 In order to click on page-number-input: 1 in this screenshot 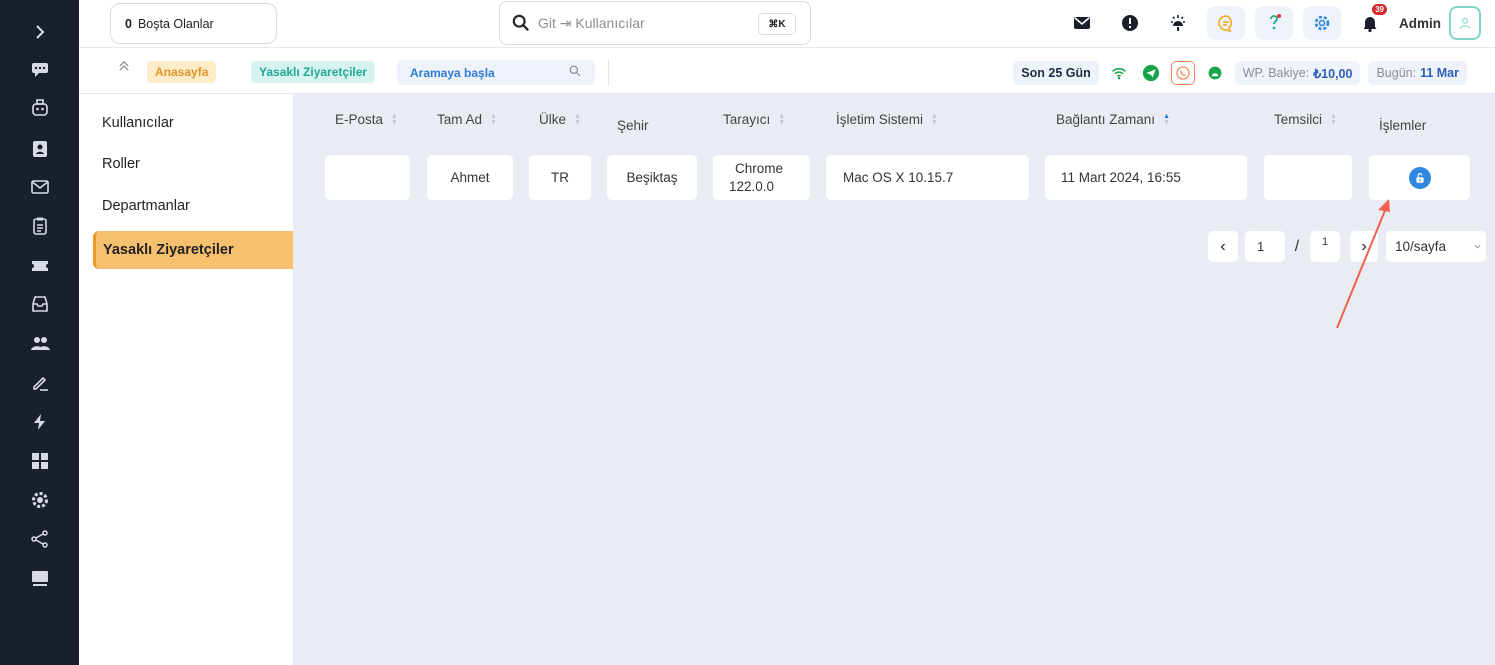, I will do `click(1265, 246)`.